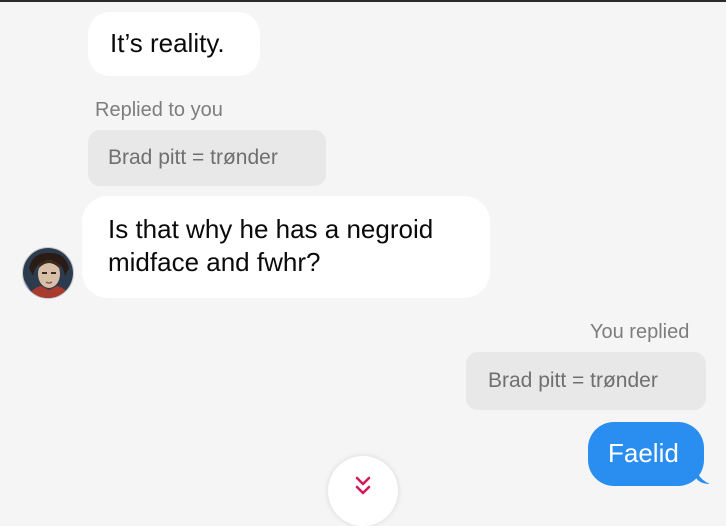 Image resolution: width=726 pixels, height=526 pixels. I want to click on avatar-image, so click(48, 273).